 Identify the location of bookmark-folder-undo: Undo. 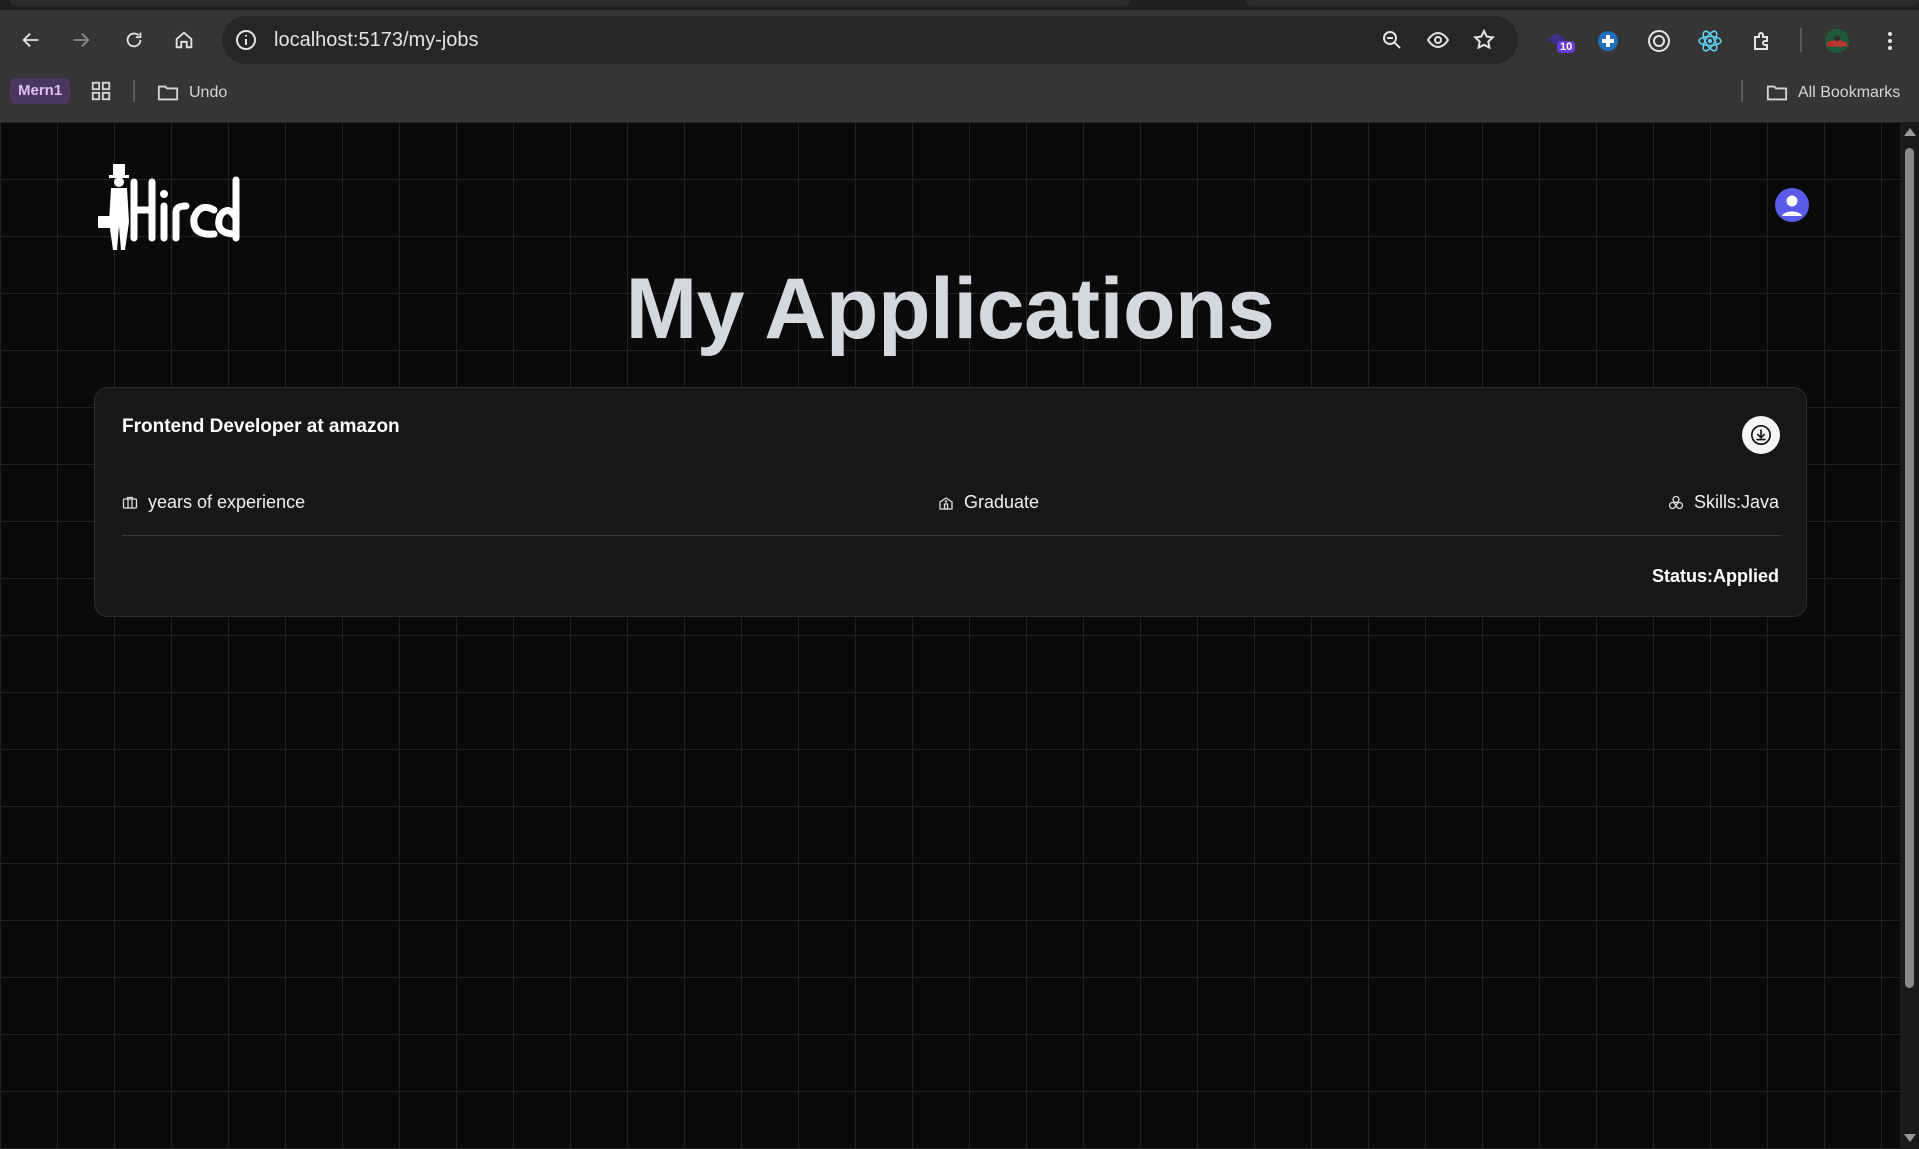
(192, 93).